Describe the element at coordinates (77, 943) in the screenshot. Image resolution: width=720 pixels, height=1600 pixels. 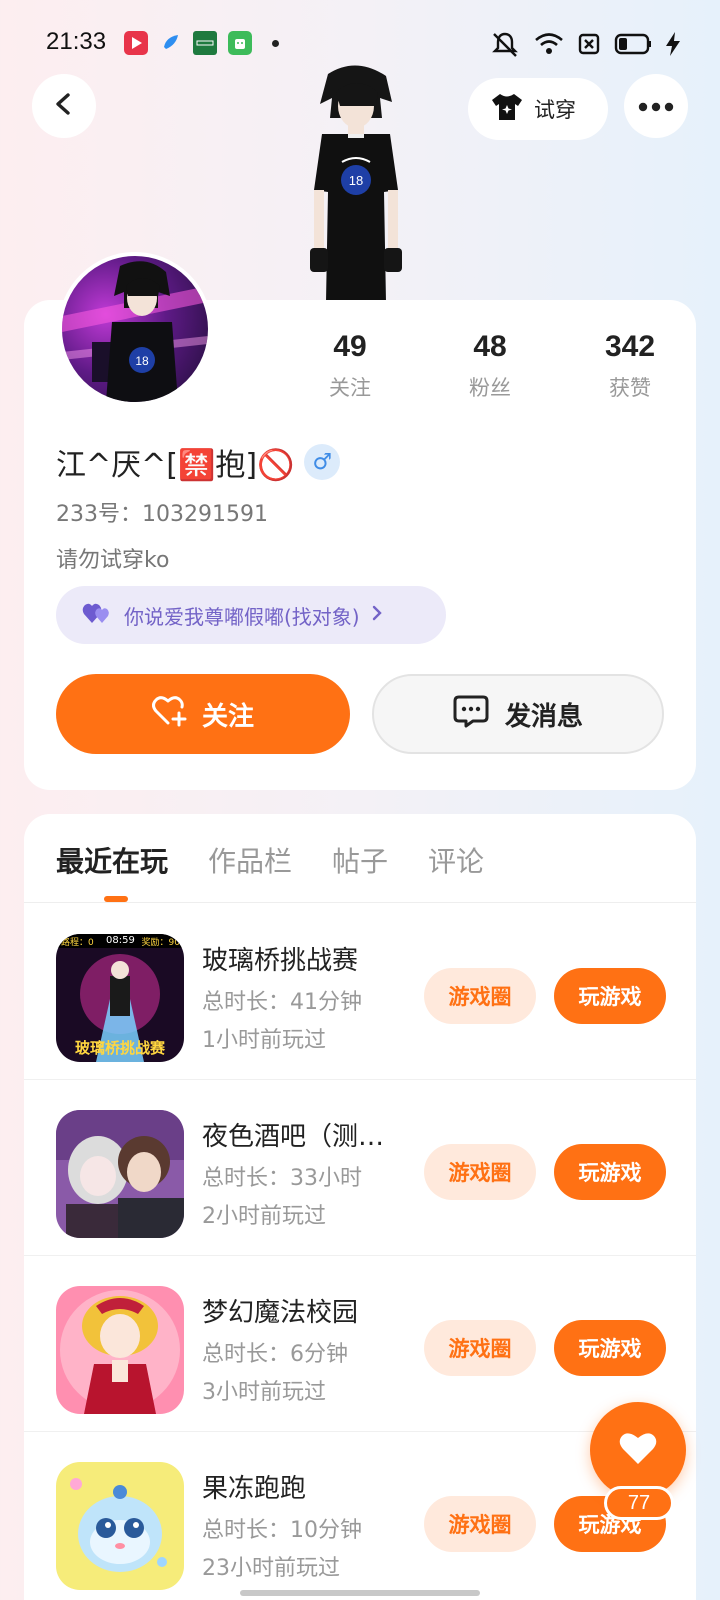
I see `game-icon-hud-left: 路程：0` at that location.